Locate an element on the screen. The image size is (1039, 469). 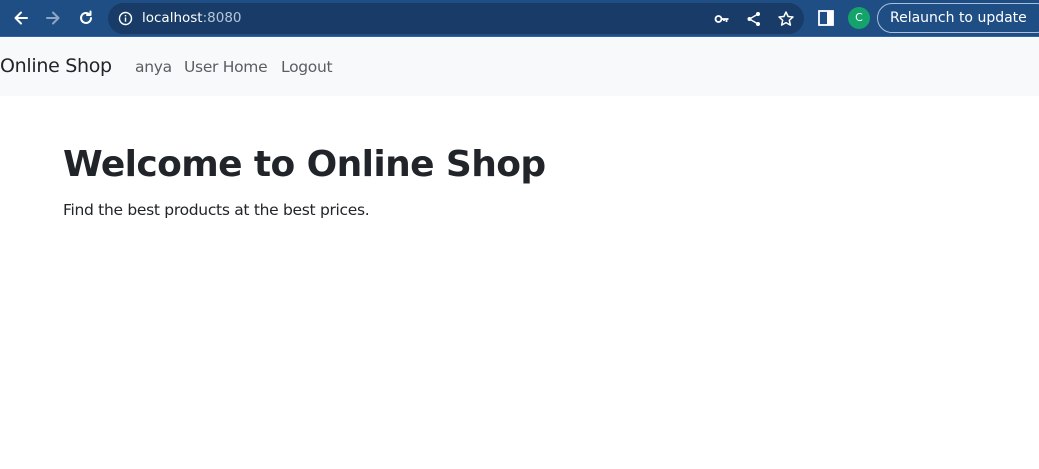
reload-icon is located at coordinates (86, 18).